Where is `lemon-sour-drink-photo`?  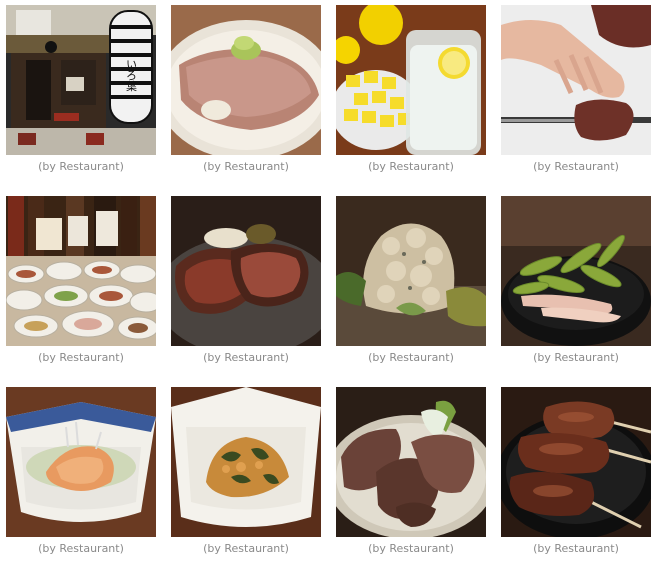 lemon-sour-drink-photo is located at coordinates (411, 80).